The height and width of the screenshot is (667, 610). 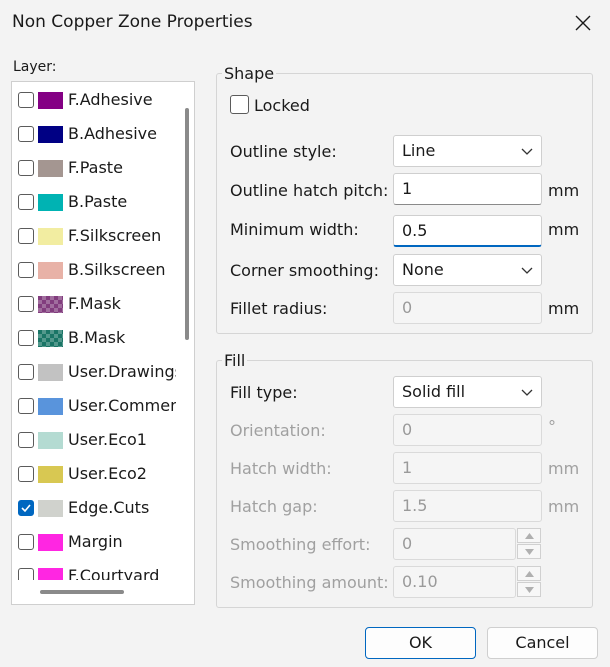 I want to click on hatch-gap-input: 1.5, so click(x=467, y=506).